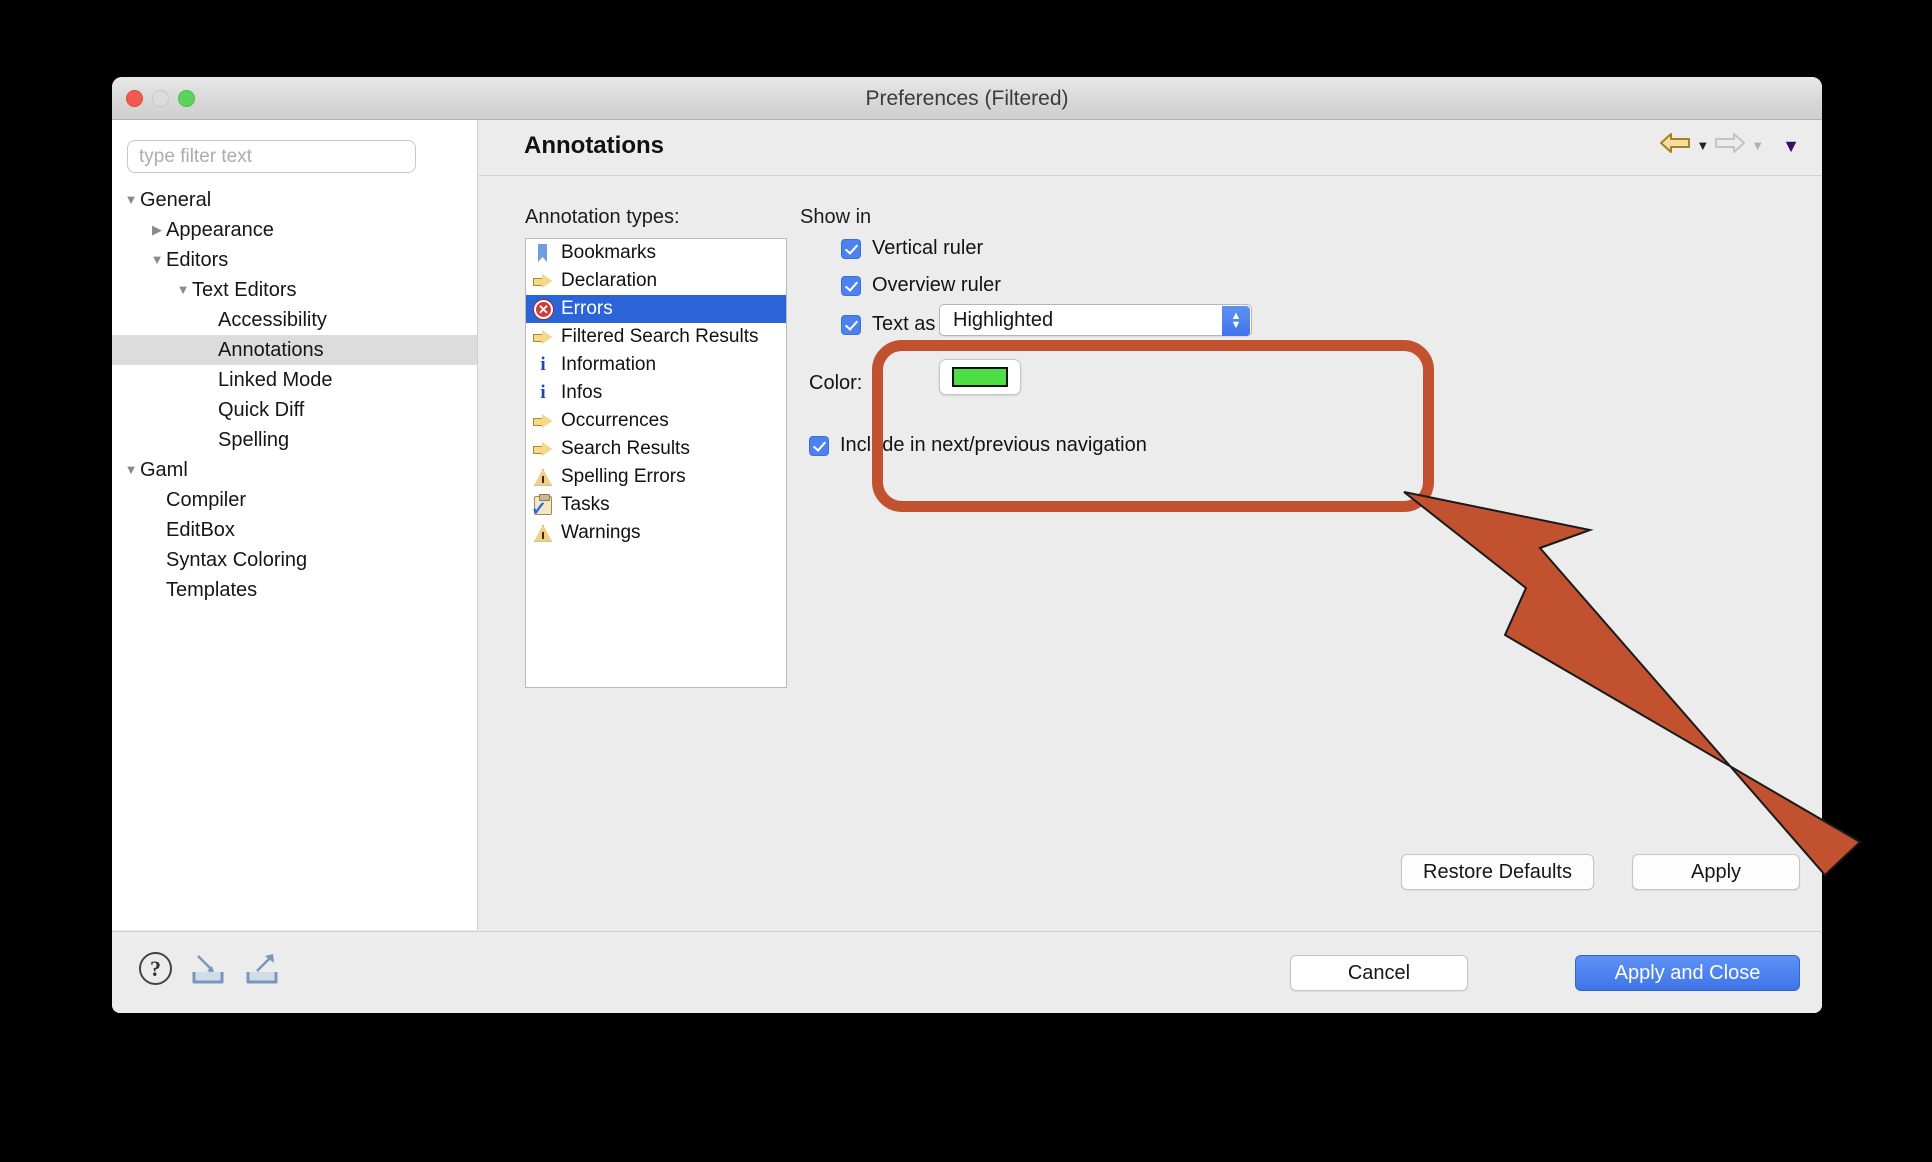 This screenshot has height=1162, width=1932. What do you see at coordinates (294, 290) in the screenshot?
I see `tree-item-text-editors: Text Editors` at bounding box center [294, 290].